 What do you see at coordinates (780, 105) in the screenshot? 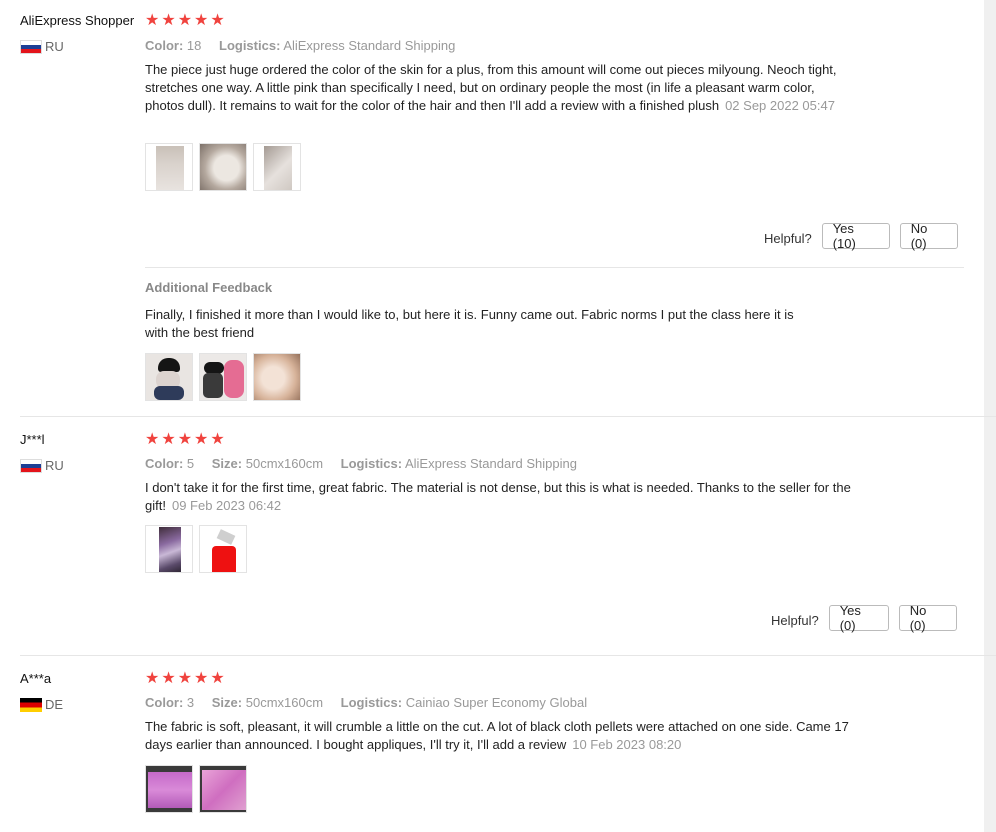
I see `review-date: 02 Sep 2022 05:47` at bounding box center [780, 105].